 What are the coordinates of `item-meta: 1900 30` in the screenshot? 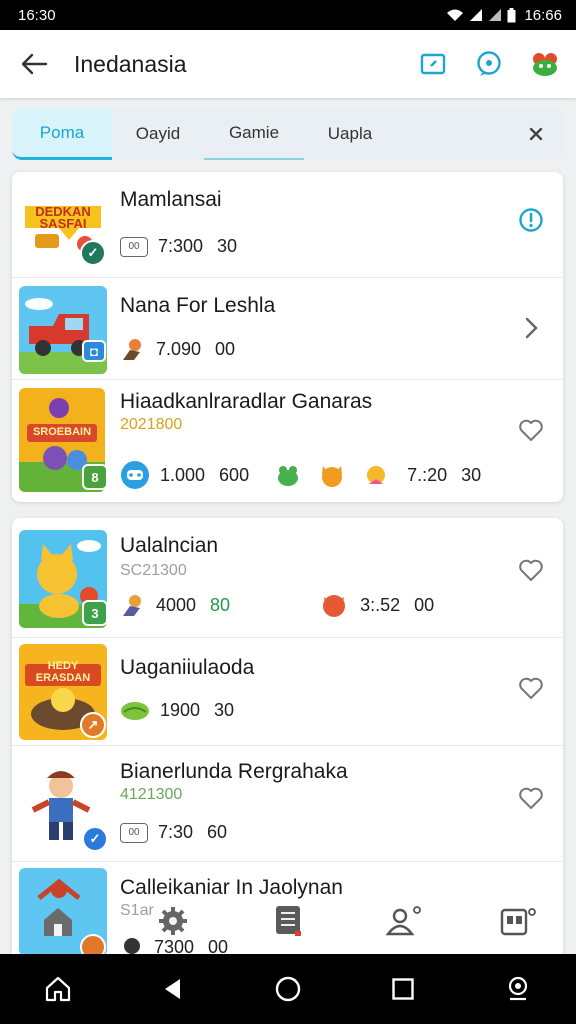 It's located at (177, 710).